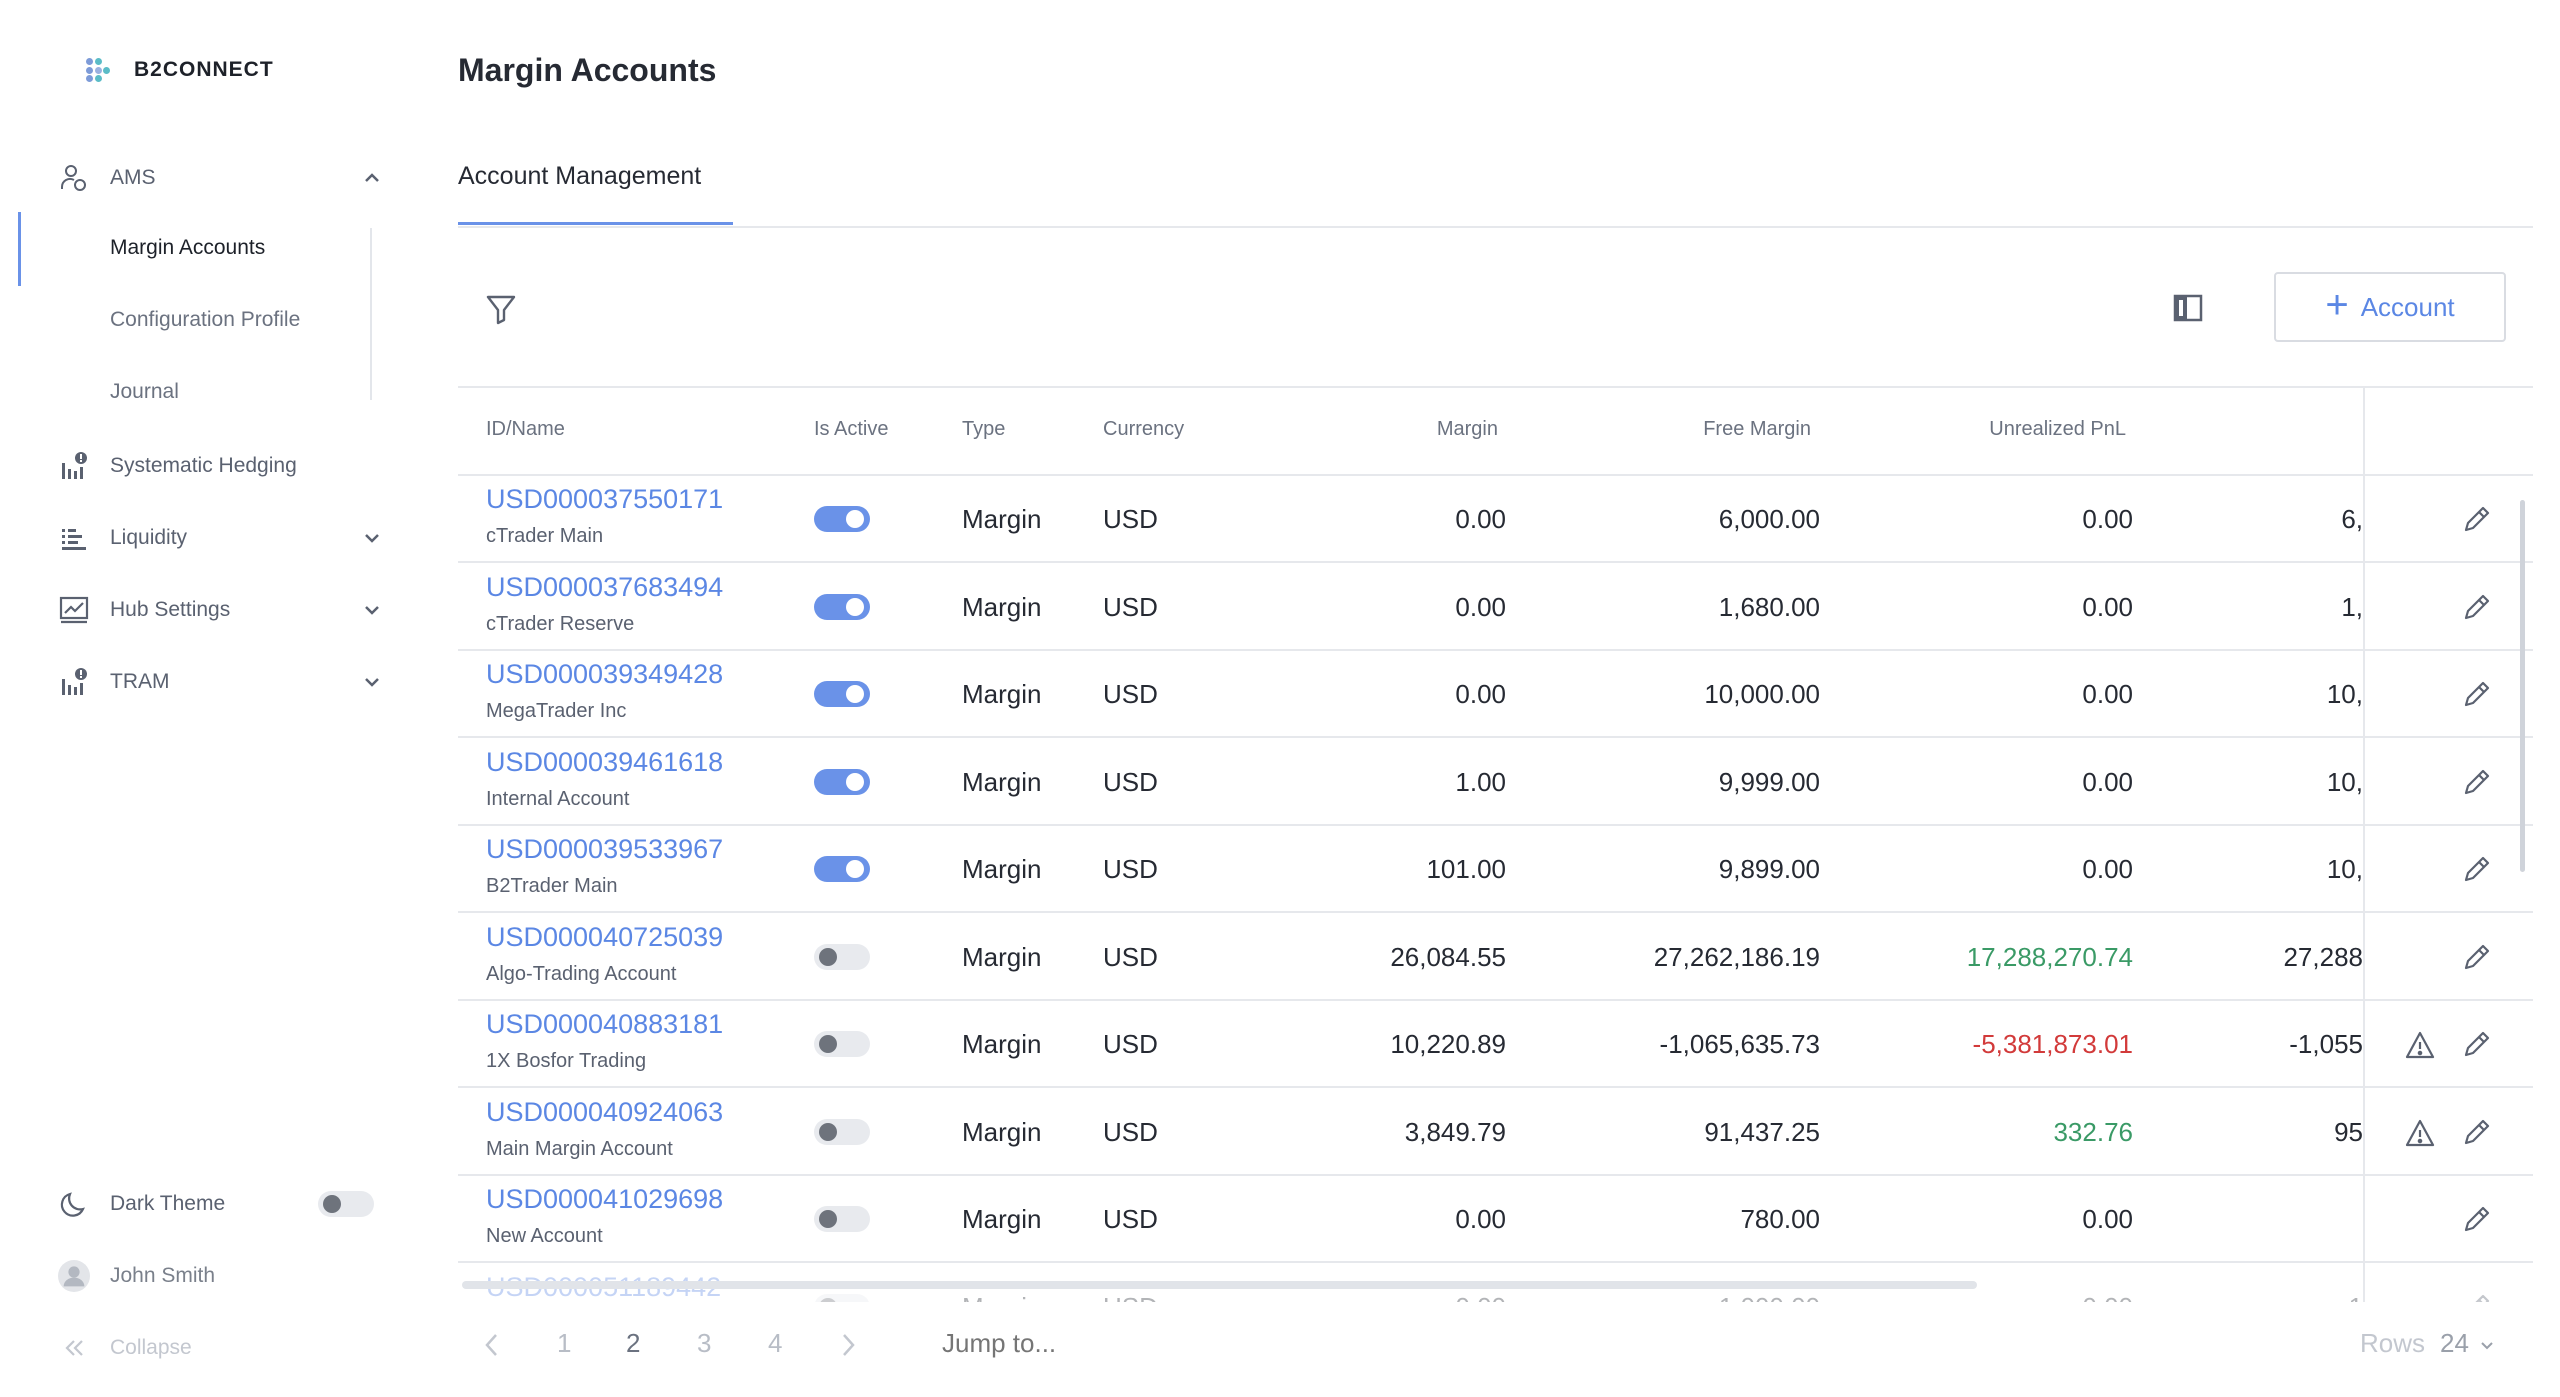 The height and width of the screenshot is (1397, 2560). What do you see at coordinates (200, 178) in the screenshot?
I see `sidebar-item-ams: AMS` at bounding box center [200, 178].